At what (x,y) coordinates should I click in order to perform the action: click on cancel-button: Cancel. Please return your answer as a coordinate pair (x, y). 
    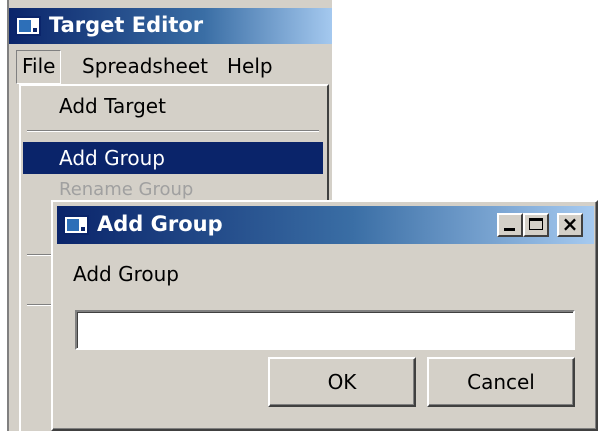
    Looking at the image, I should click on (501, 382).